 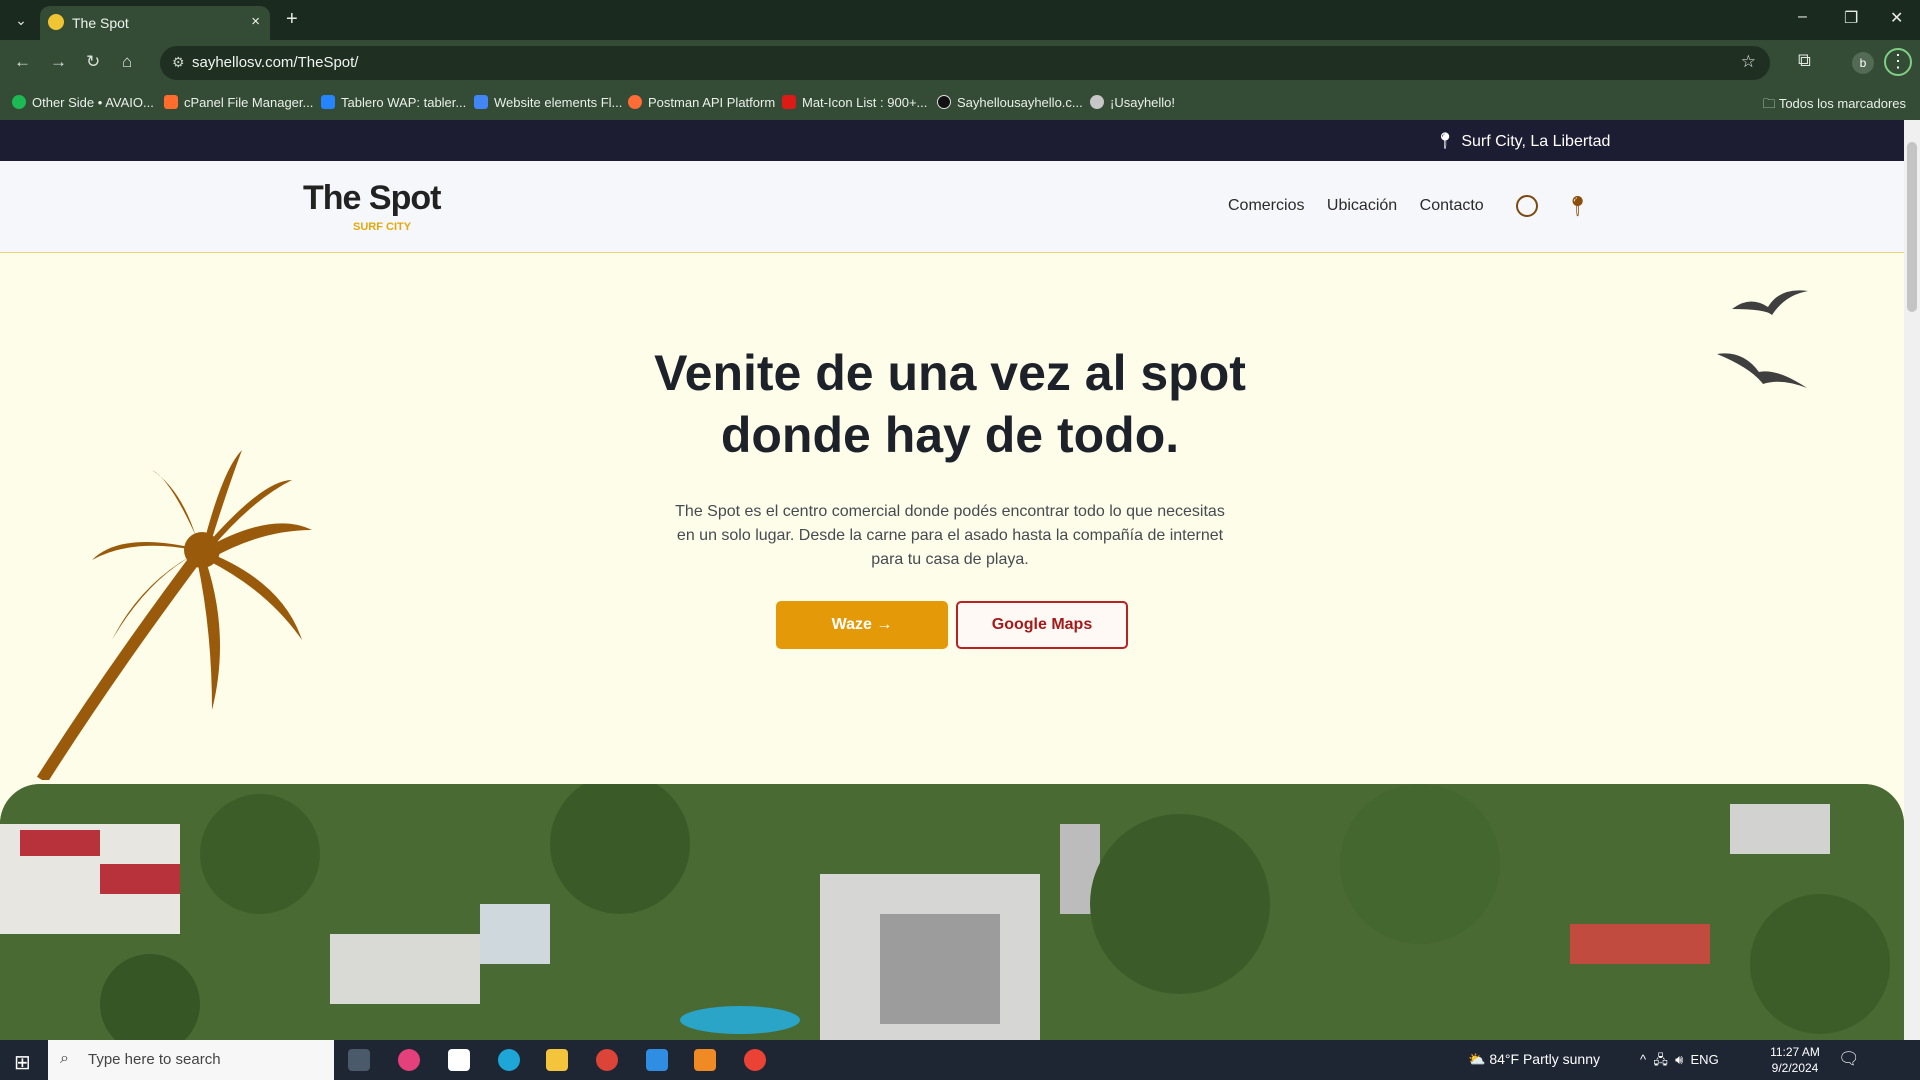 I want to click on site-logo: The Spot SURF CITY, so click(x=383, y=209).